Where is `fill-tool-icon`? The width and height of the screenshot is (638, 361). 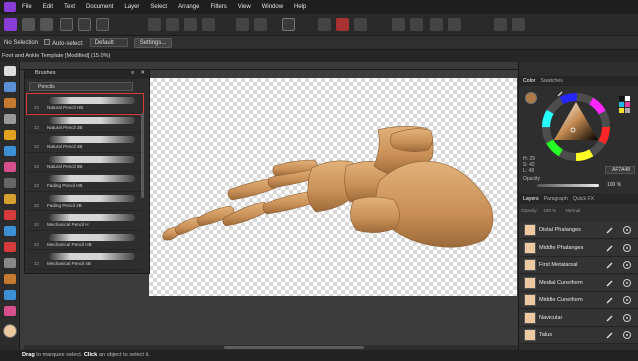
fill-tool-icon is located at coordinates (10, 183).